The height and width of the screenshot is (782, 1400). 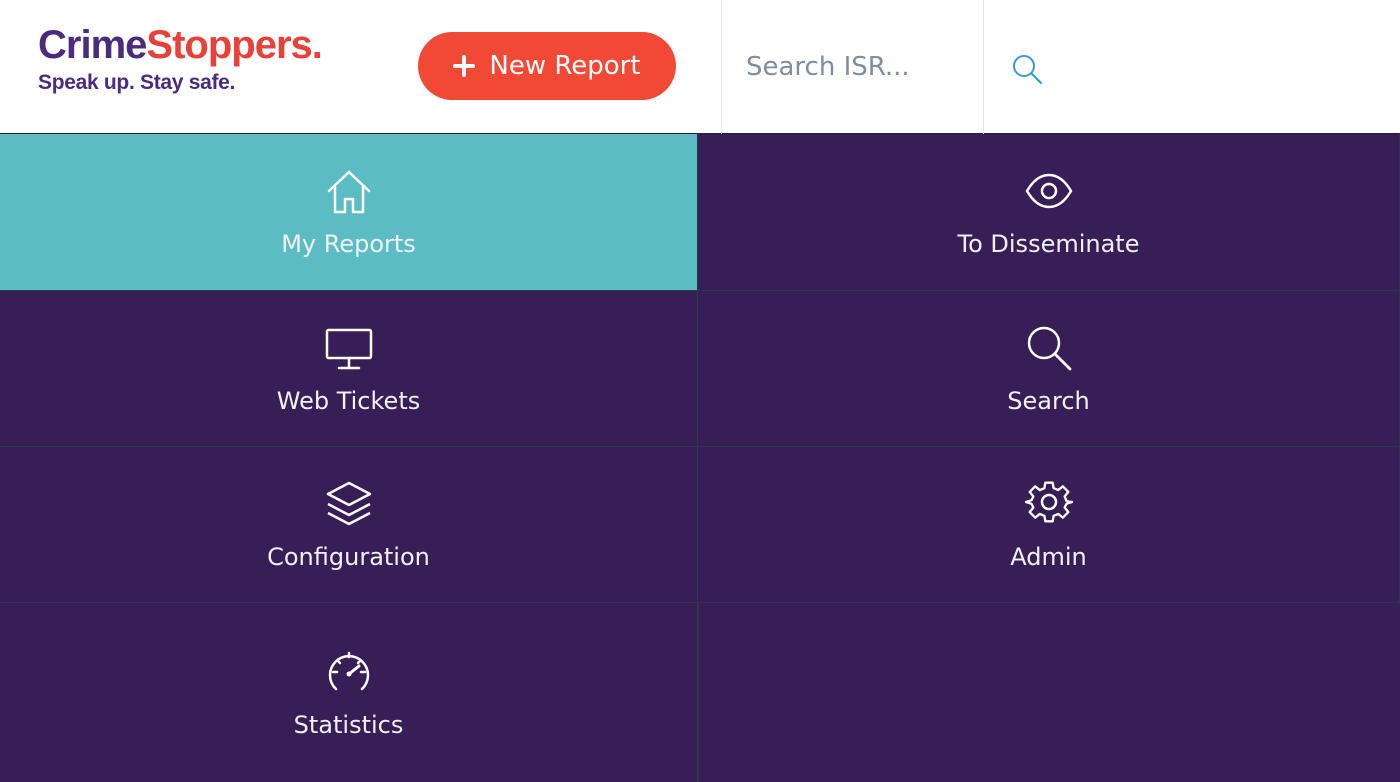 I want to click on new-report-button: New Report, so click(x=547, y=66).